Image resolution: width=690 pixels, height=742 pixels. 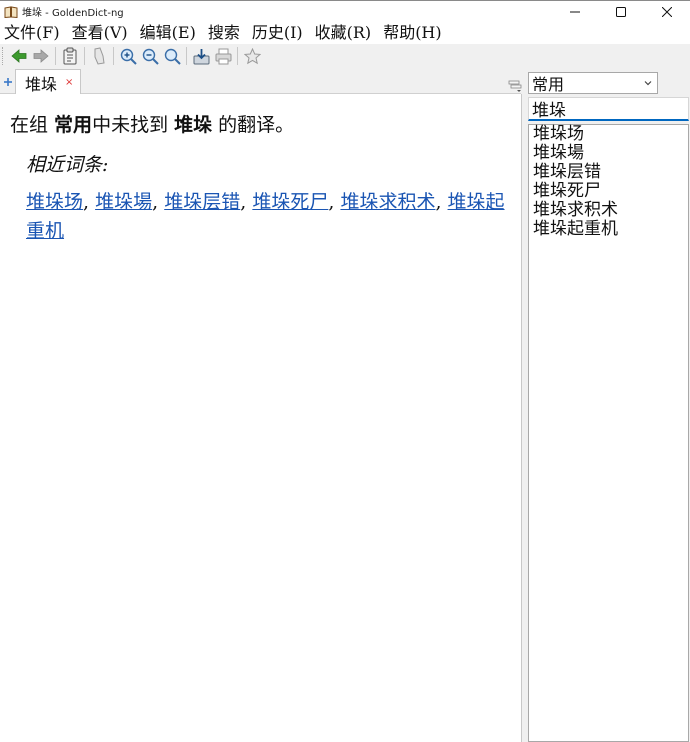 I want to click on maximize-icon, so click(x=621, y=12).